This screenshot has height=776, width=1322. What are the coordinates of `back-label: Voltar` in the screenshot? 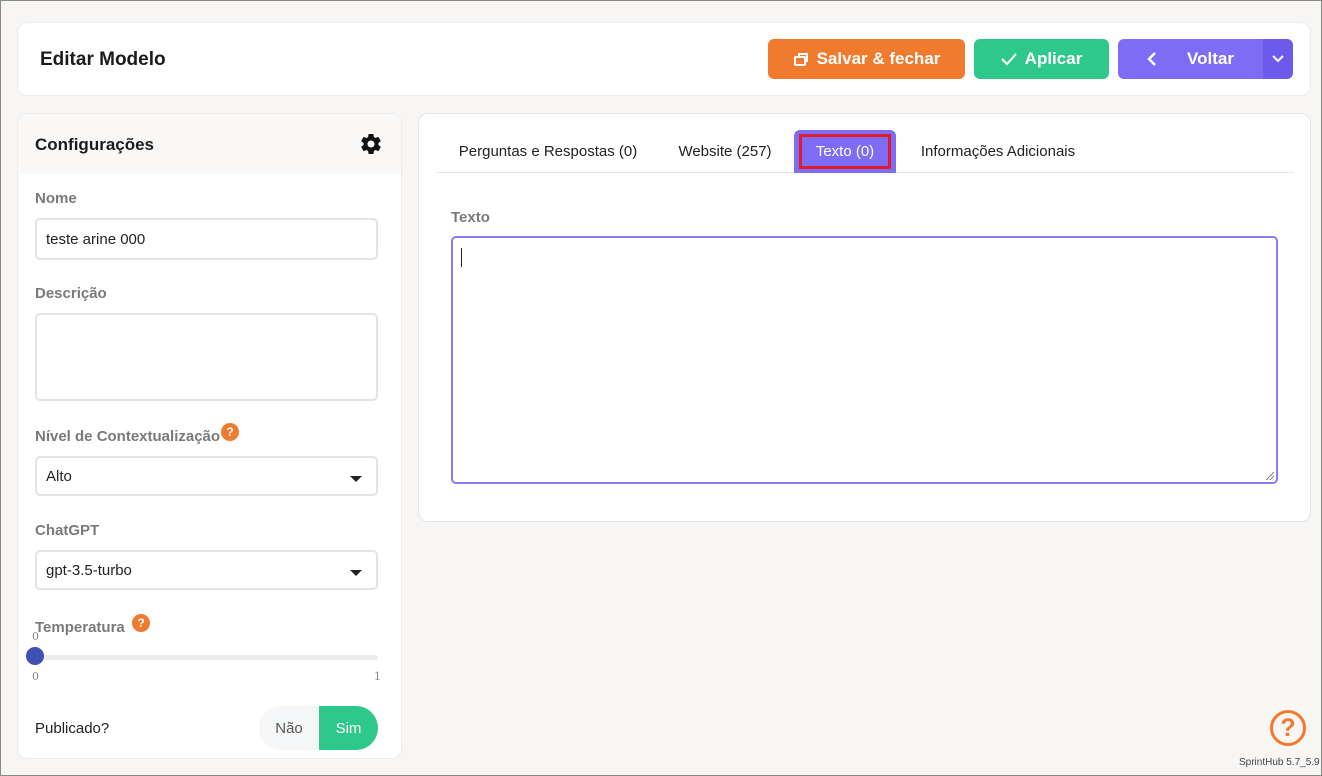 It's located at (1210, 58).